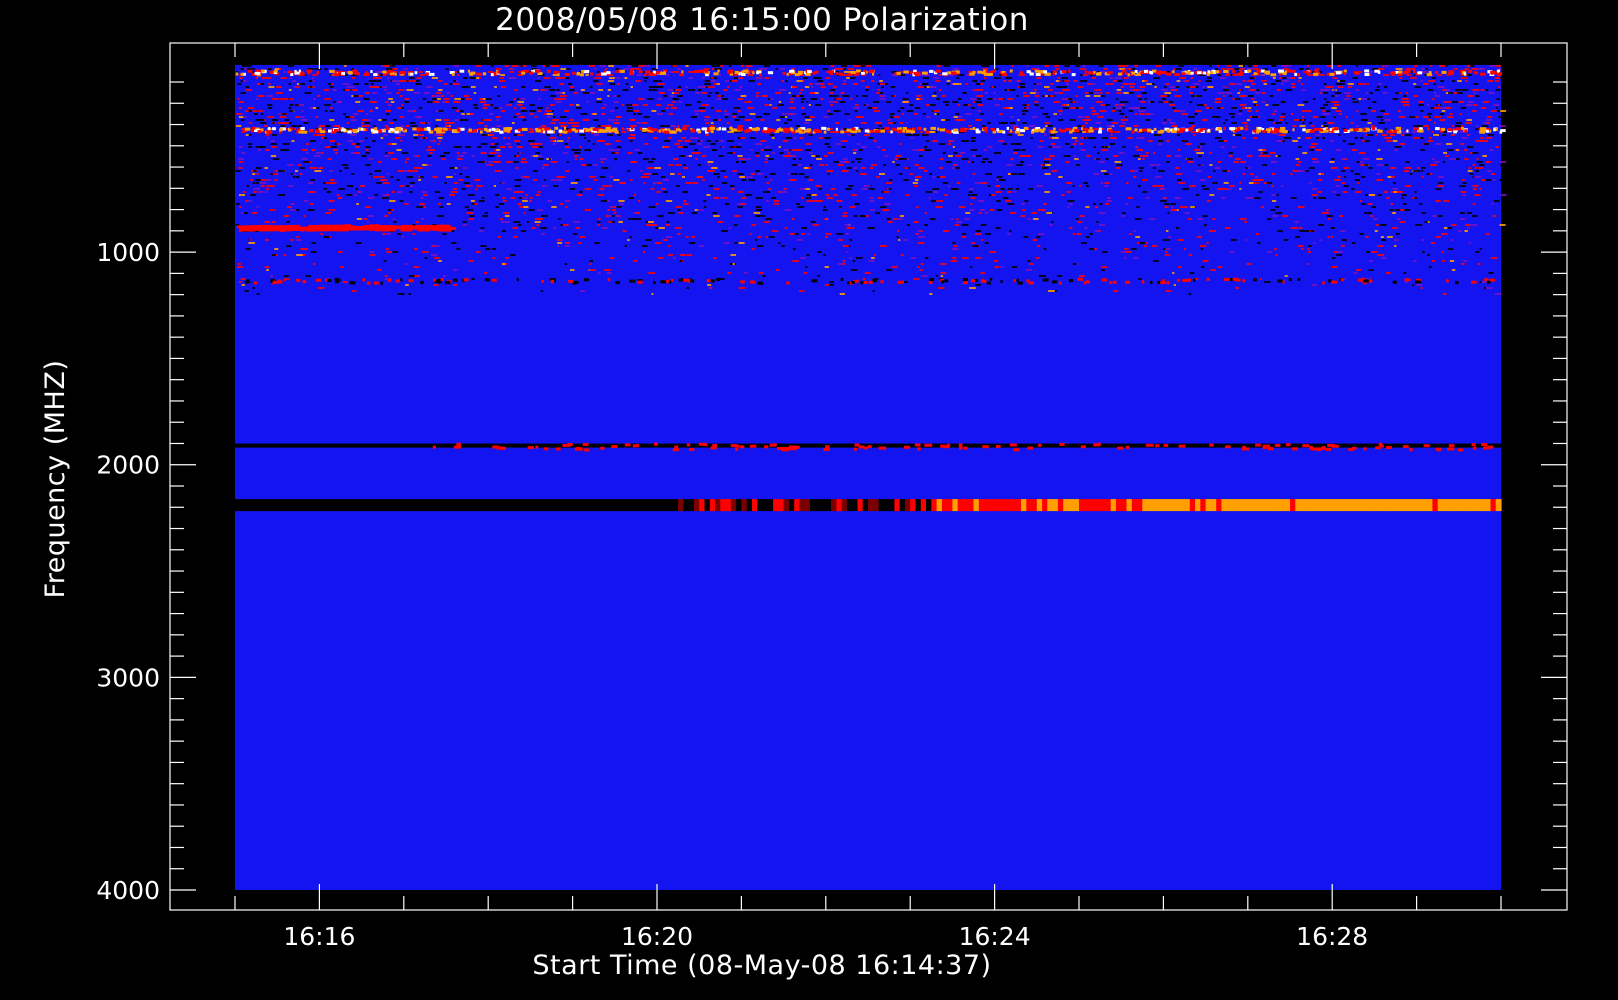 The width and height of the screenshot is (1618, 1000). Describe the element at coordinates (319, 936) in the screenshot. I see `x-tick-label: 16:16` at that location.